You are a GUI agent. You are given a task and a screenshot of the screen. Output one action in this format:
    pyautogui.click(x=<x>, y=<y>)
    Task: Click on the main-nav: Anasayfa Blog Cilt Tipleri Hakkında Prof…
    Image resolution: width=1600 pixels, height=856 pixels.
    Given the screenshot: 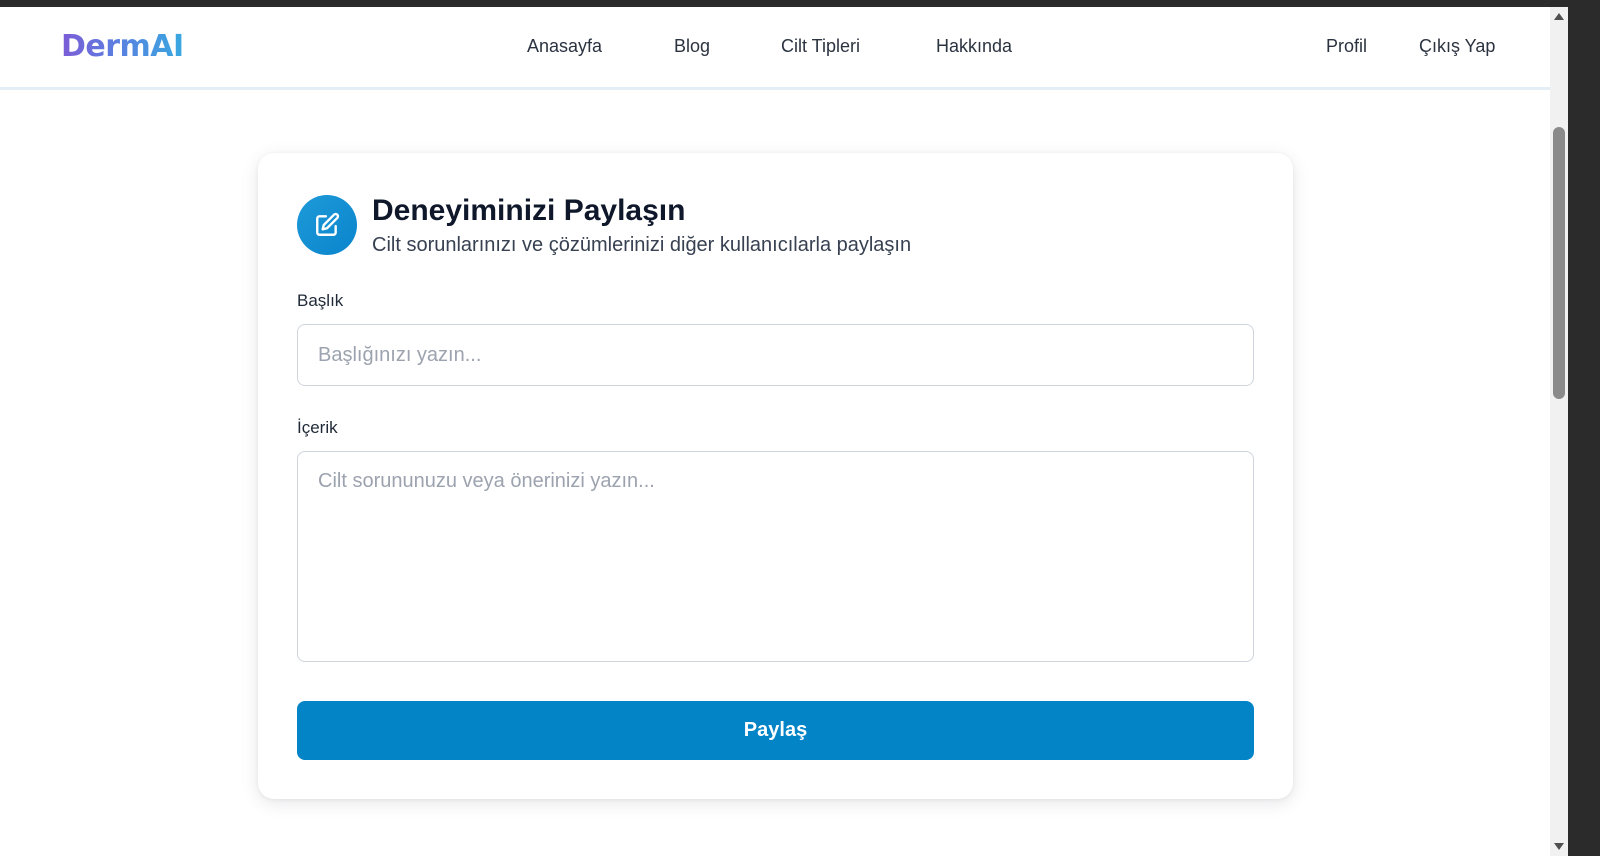 What is the action you would take?
    pyautogui.click(x=784, y=48)
    